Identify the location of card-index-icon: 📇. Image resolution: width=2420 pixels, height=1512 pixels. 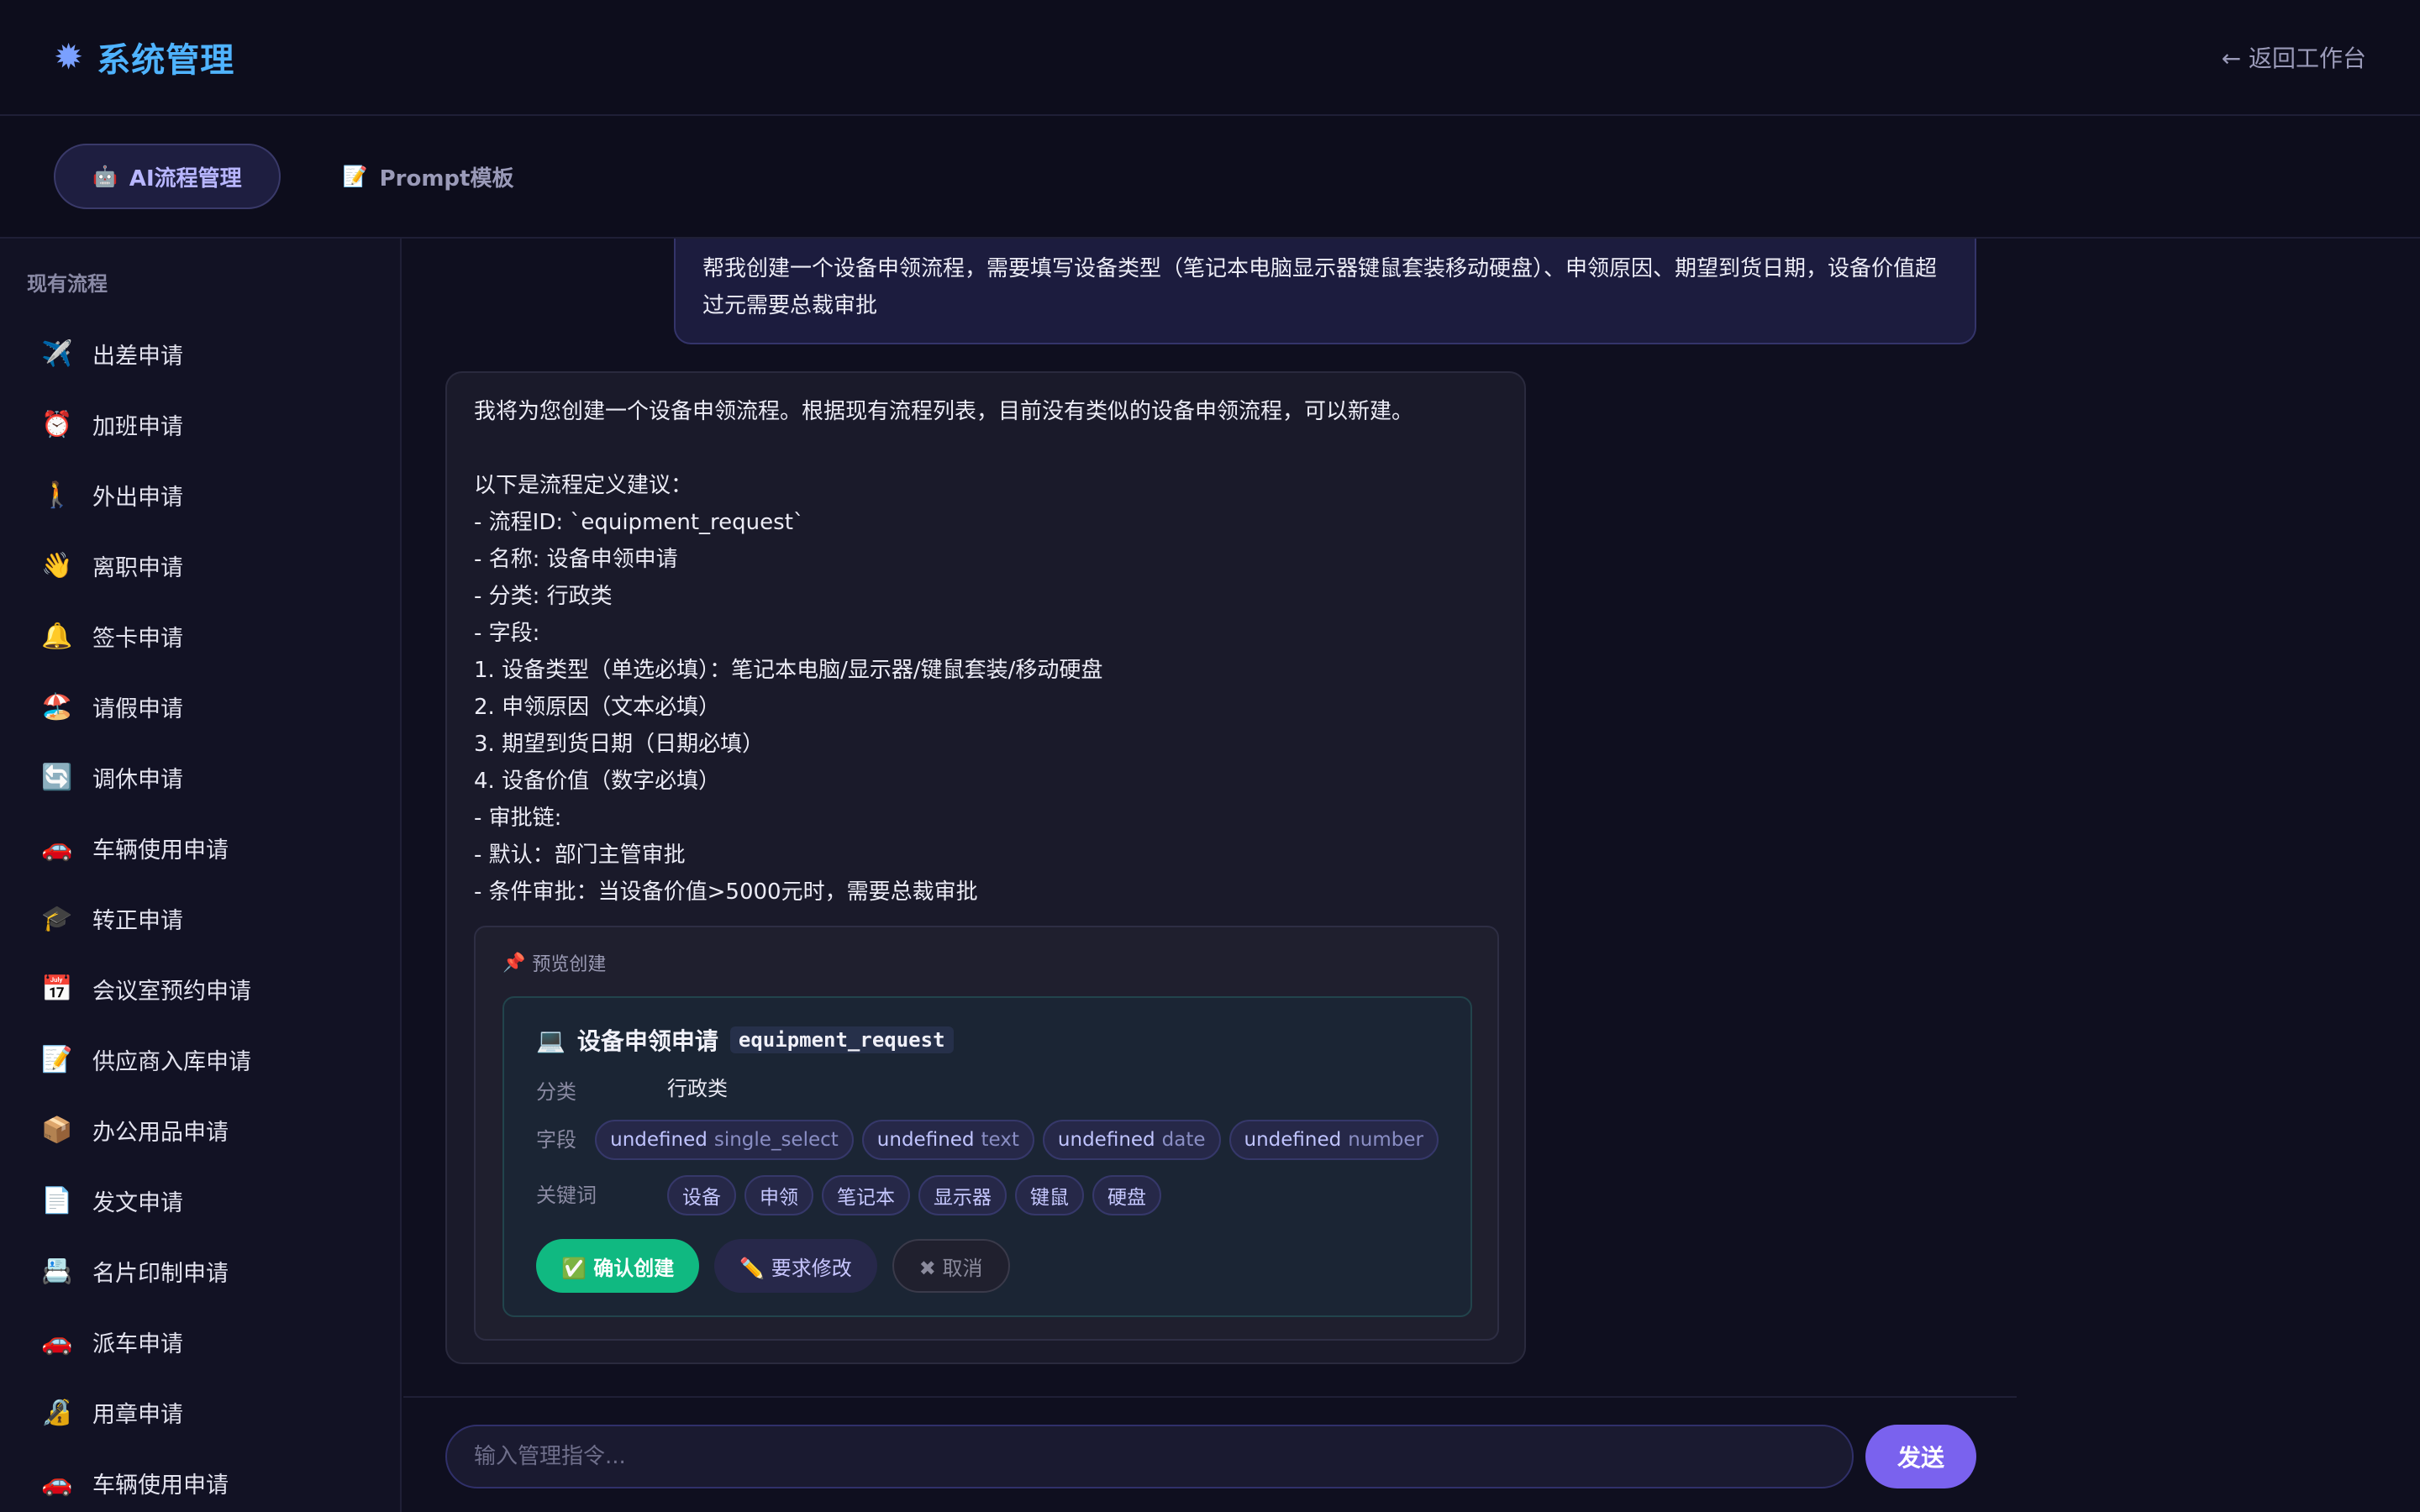
(57, 1271).